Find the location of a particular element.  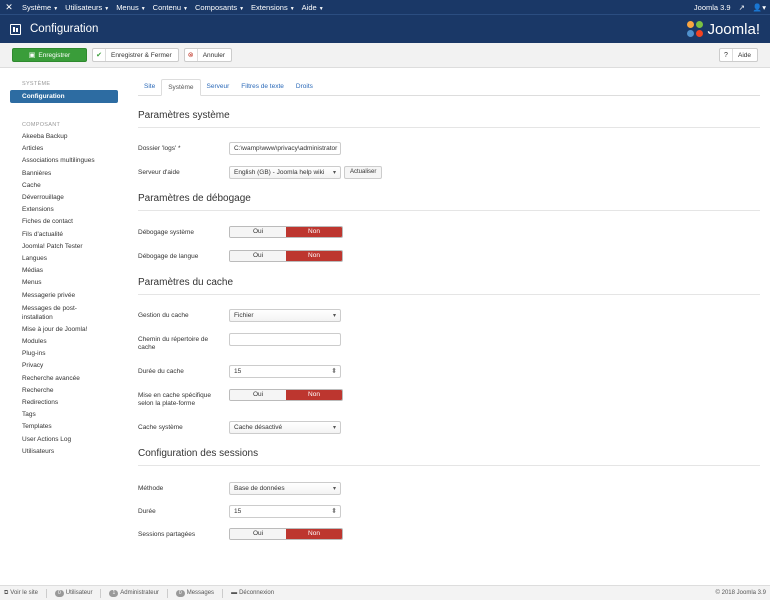

cache-path-label: Chemin du répertoire de cache is located at coordinates (173, 343).